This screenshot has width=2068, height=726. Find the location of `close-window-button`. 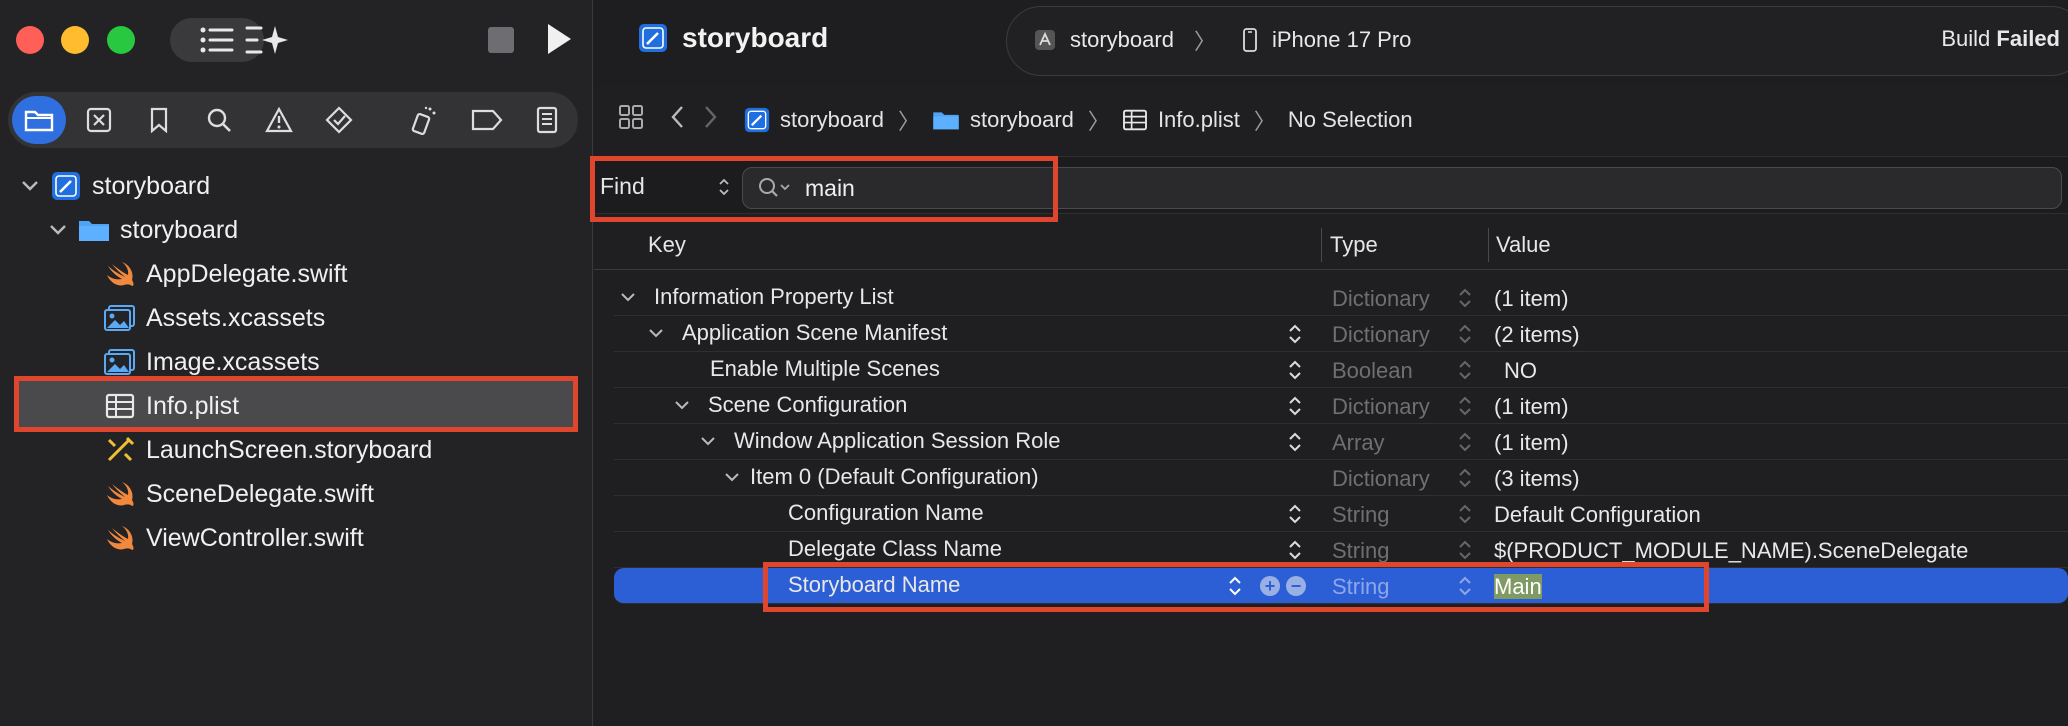

close-window-button is located at coordinates (30, 40).